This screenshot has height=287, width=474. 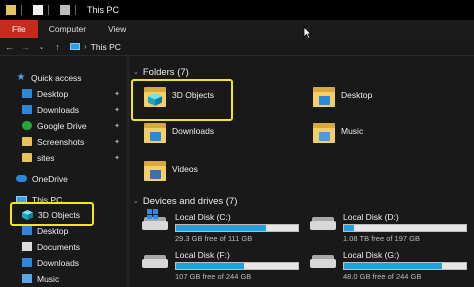 I want to click on folders-section-header: ⌄ Folders (7), so click(x=159, y=72).